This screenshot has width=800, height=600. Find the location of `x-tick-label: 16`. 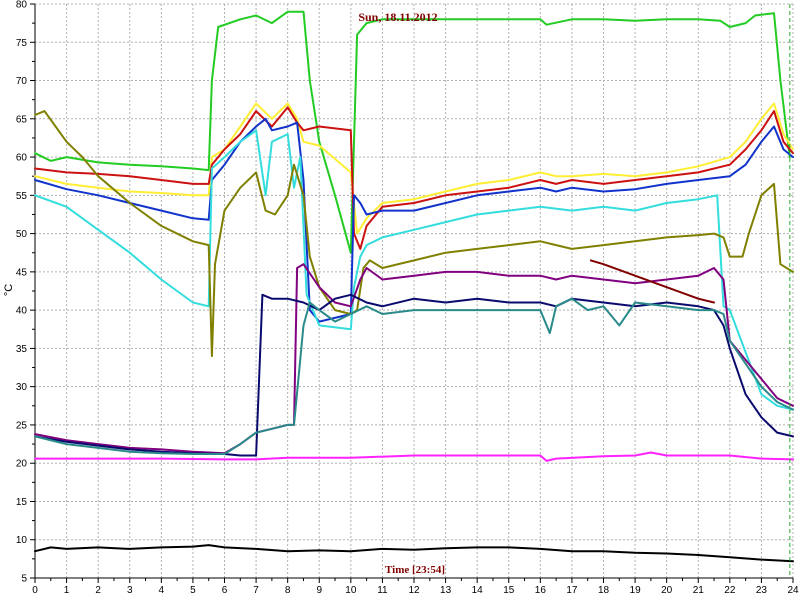

x-tick-label: 16 is located at coordinates (541, 590).